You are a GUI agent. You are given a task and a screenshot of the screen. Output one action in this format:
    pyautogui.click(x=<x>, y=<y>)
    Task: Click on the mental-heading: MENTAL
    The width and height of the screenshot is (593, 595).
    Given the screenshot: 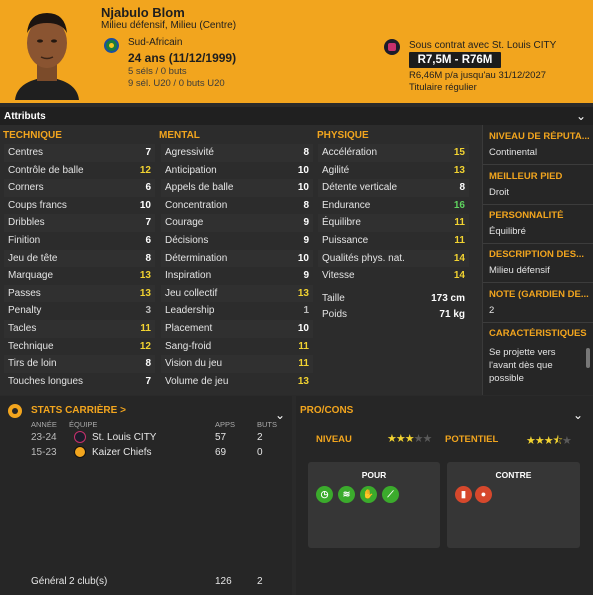 What is the action you would take?
    pyautogui.click(x=179, y=135)
    